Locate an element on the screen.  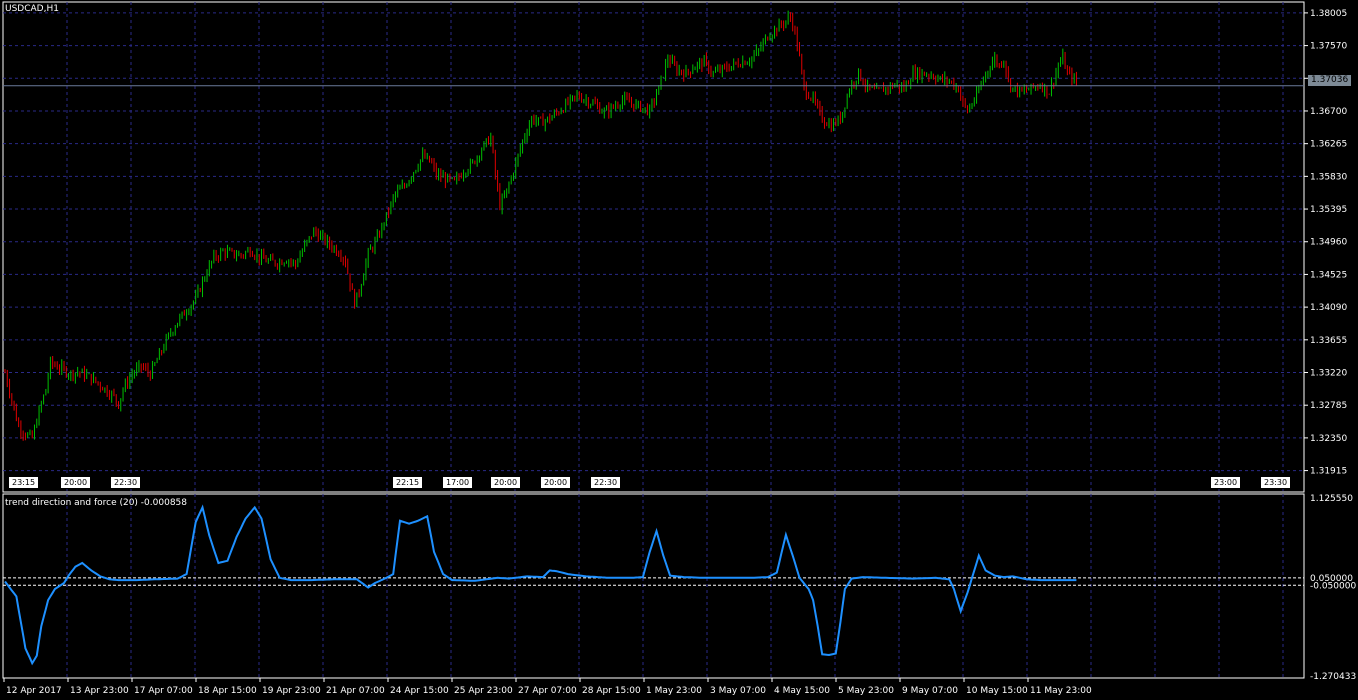
symbol-title: USDCAD,H1 is located at coordinates (32, 9).